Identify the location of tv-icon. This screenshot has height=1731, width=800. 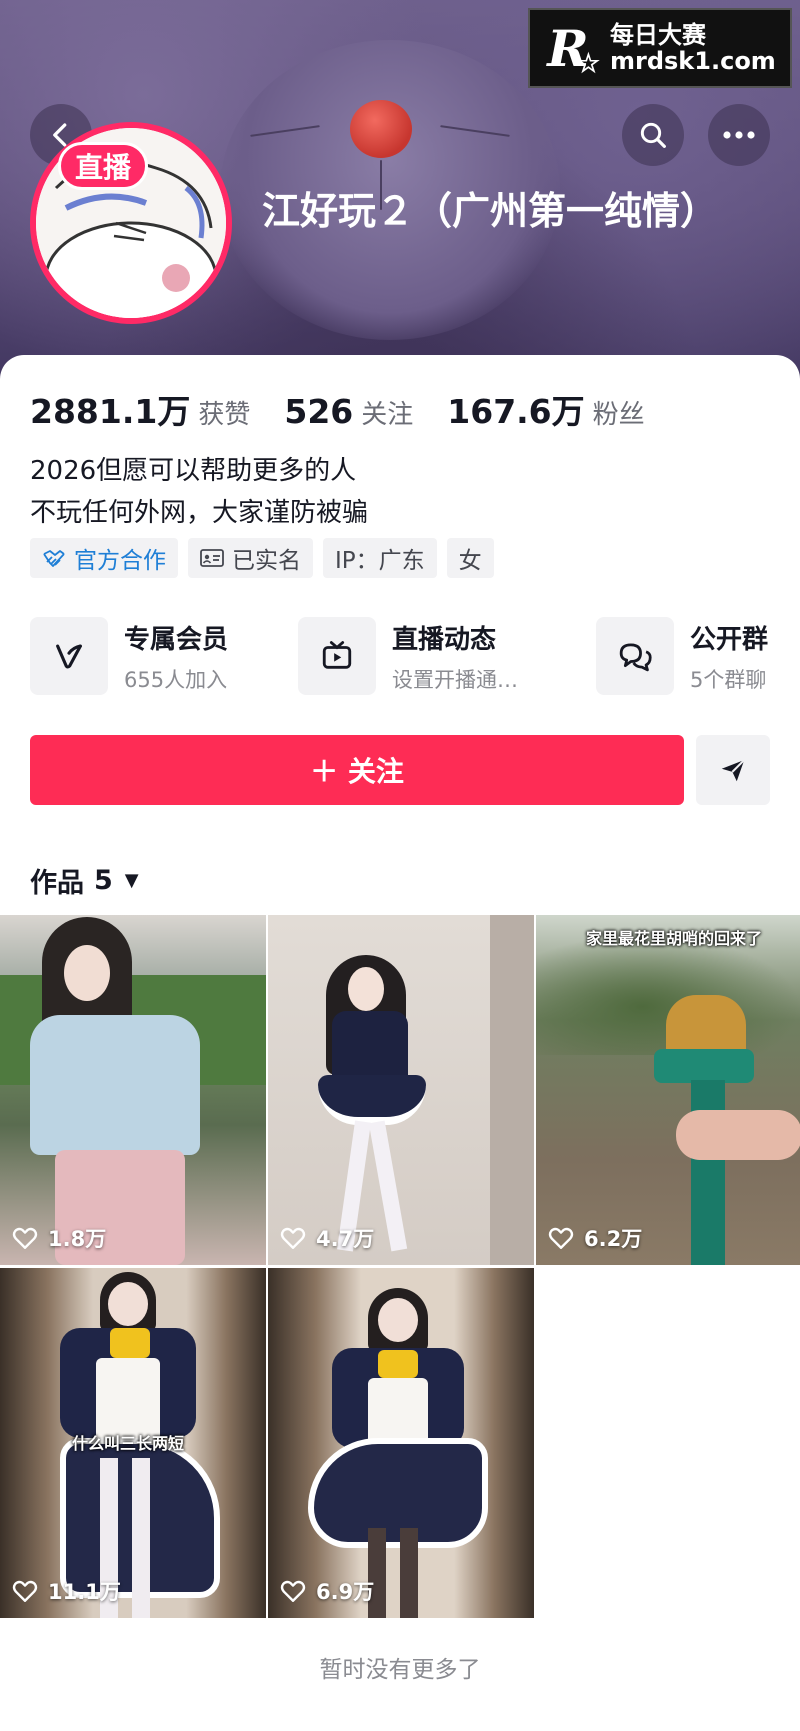
(337, 655).